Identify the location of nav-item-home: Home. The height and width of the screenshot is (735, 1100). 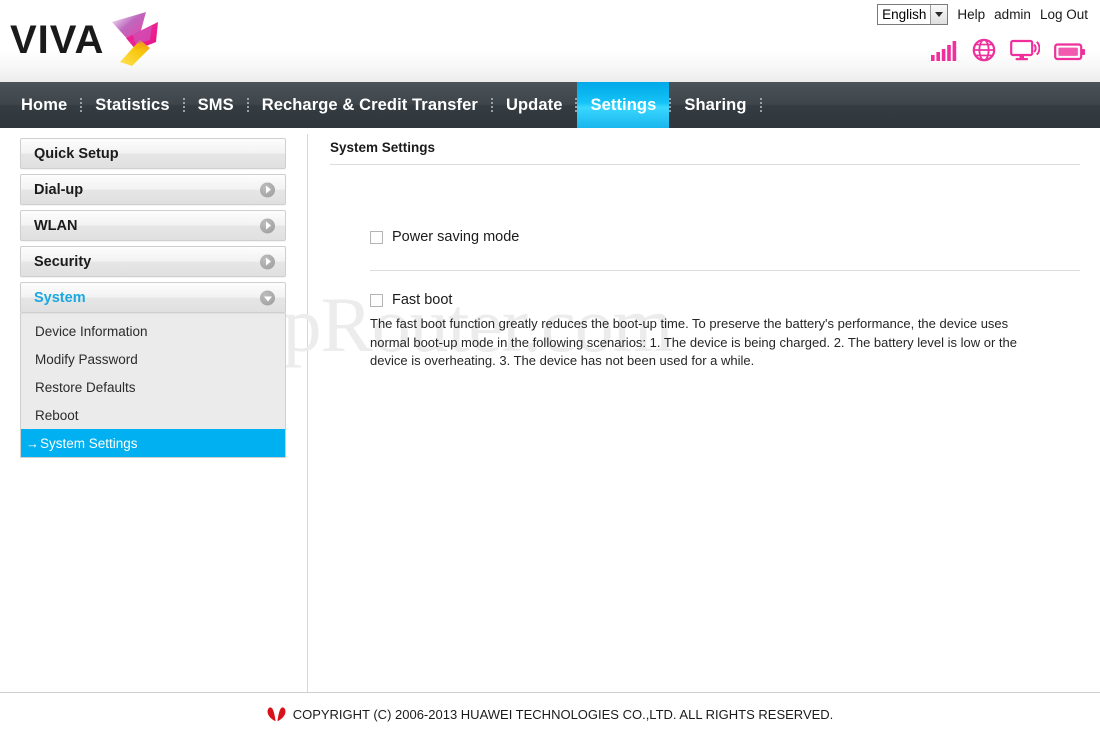
(44, 105).